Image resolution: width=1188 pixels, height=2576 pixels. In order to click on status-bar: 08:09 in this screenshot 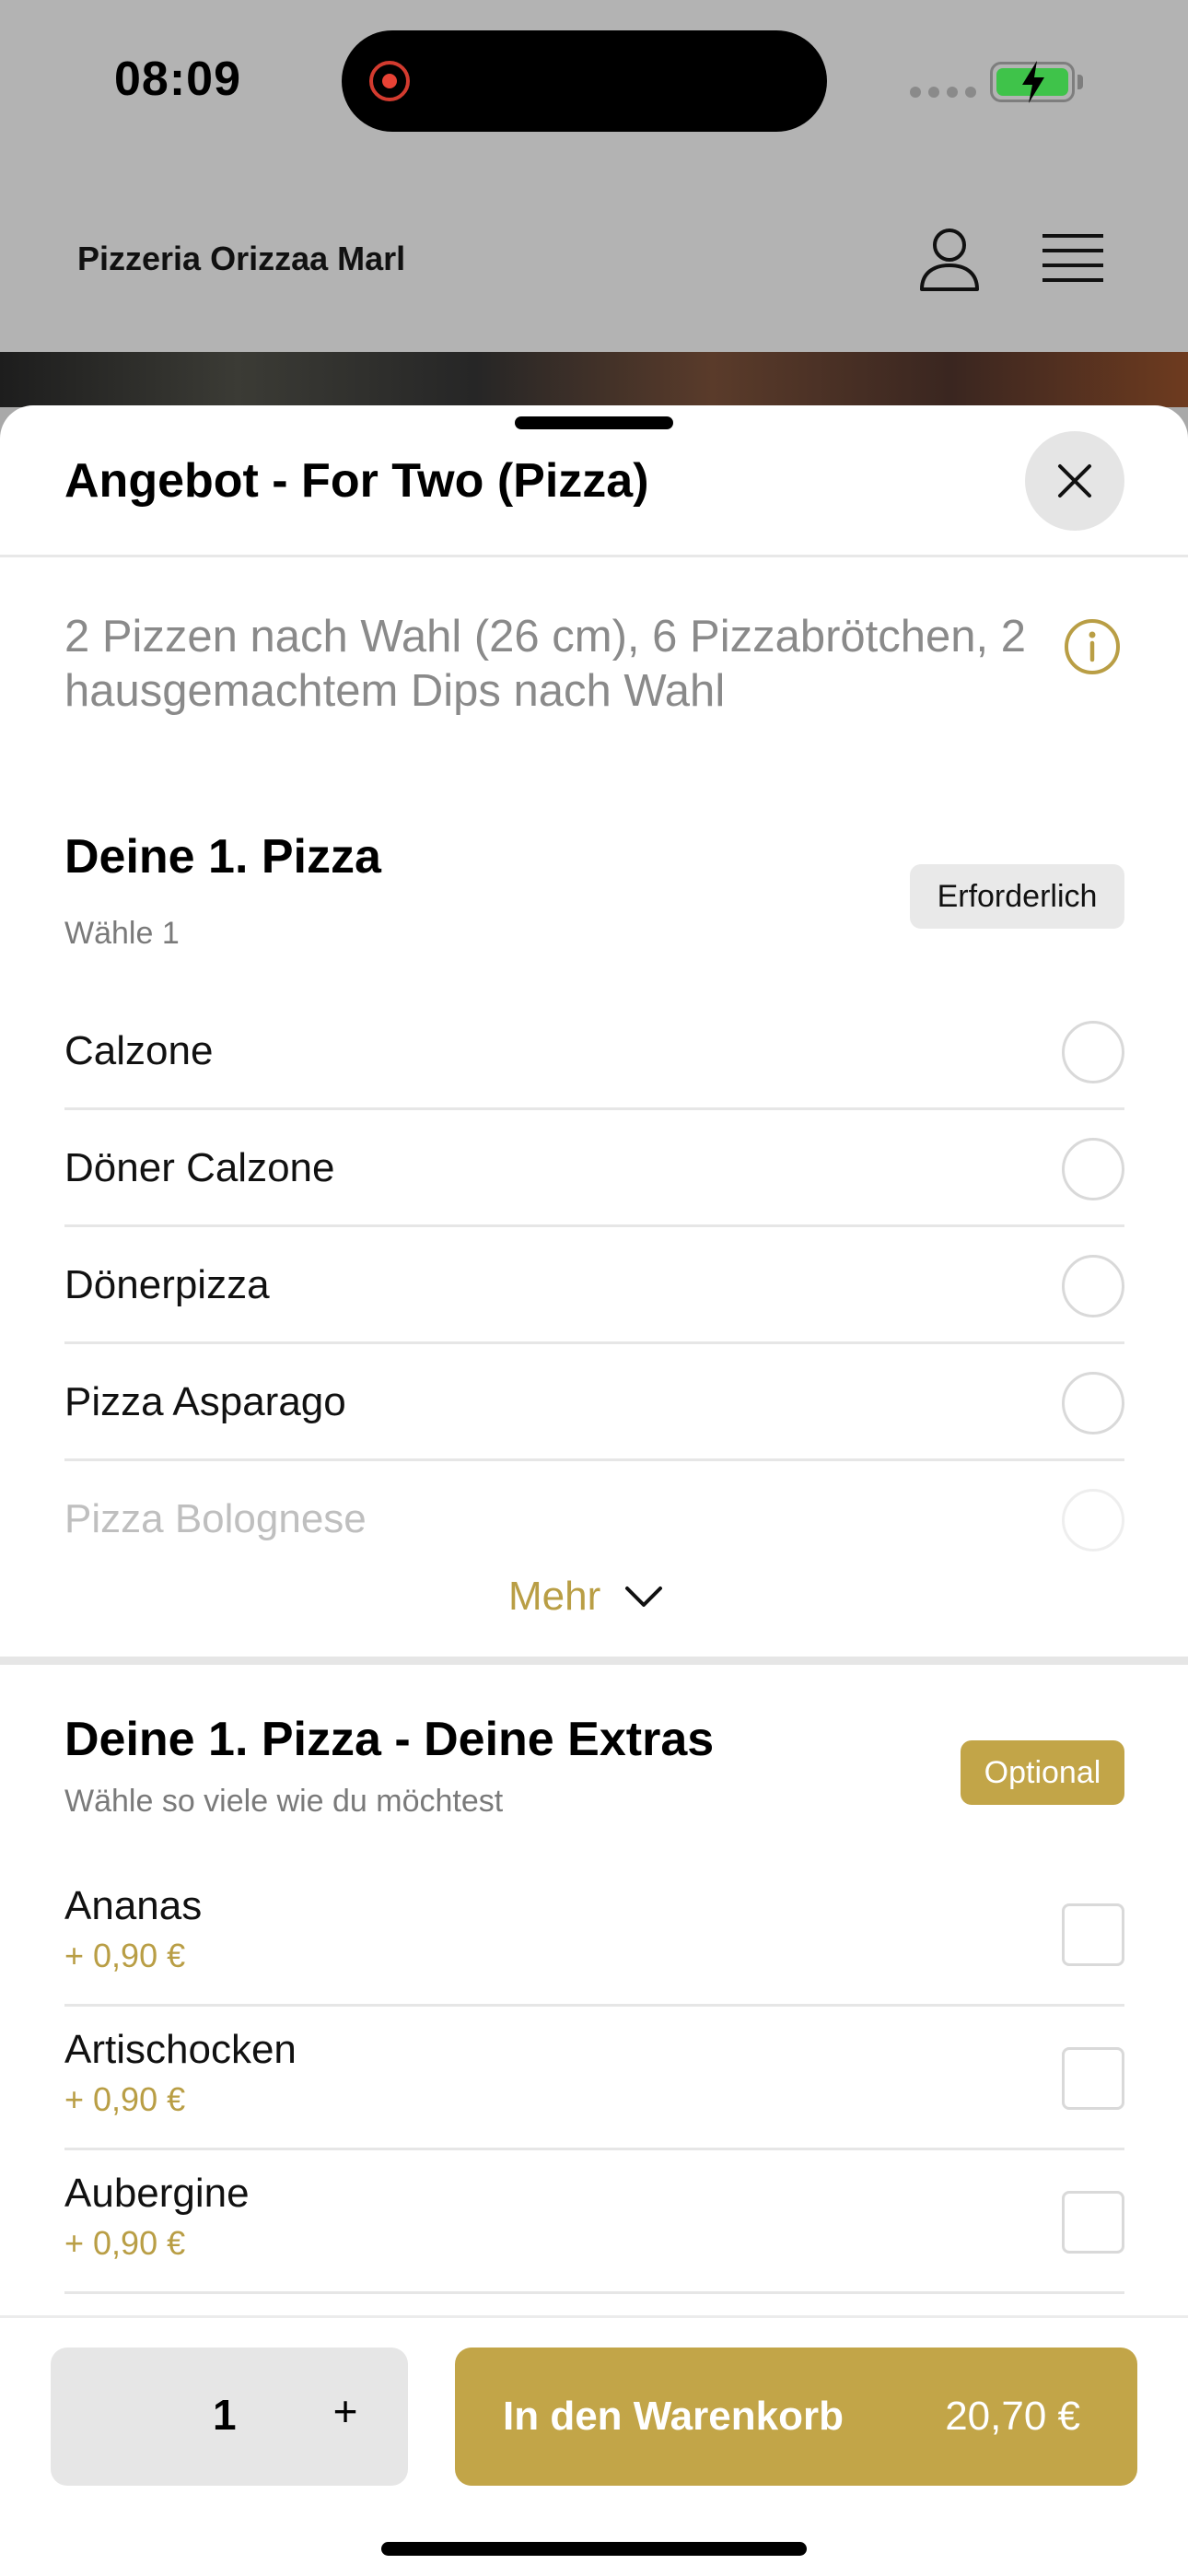, I will do `click(594, 83)`.